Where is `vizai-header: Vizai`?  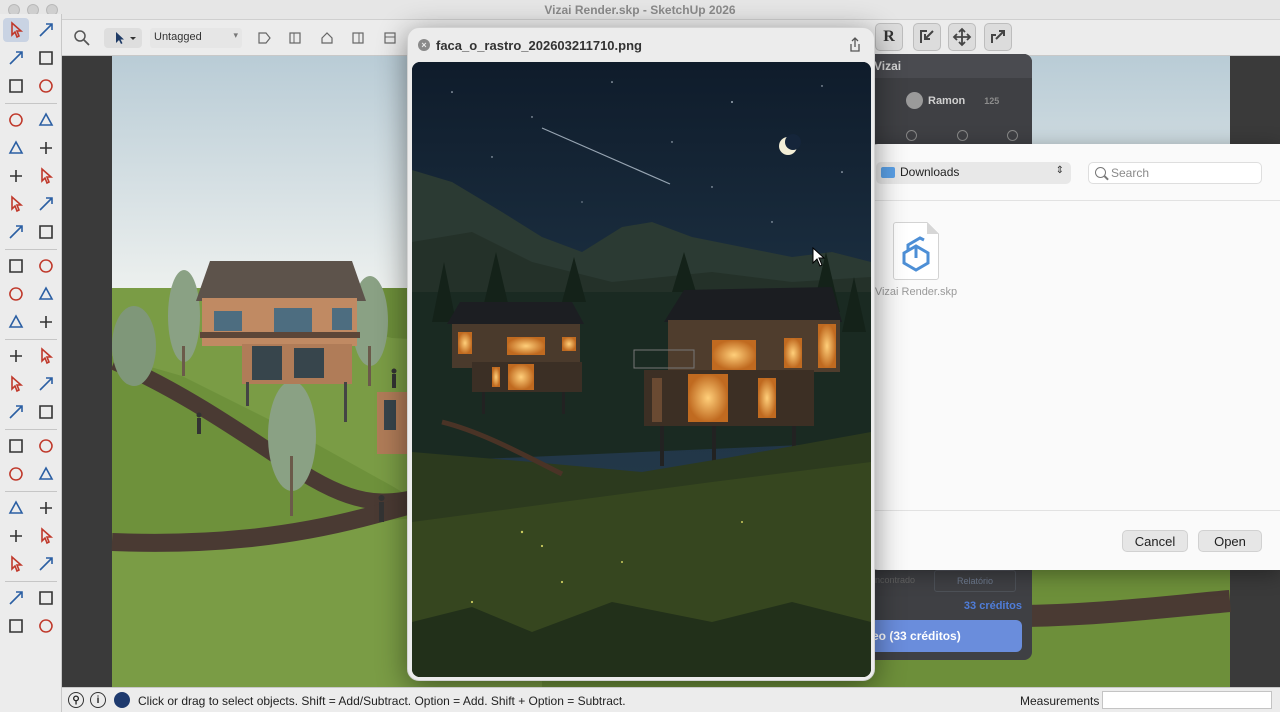
vizai-header: Vizai is located at coordinates (947, 66).